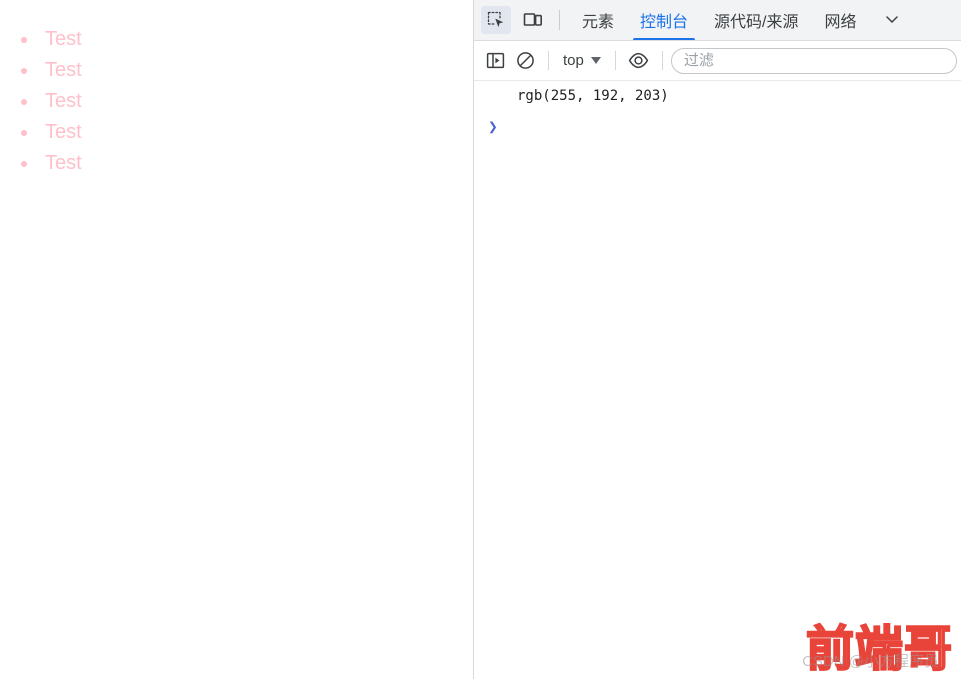 This screenshot has width=961, height=679. I want to click on tab-console: 控制台, so click(664, 20).